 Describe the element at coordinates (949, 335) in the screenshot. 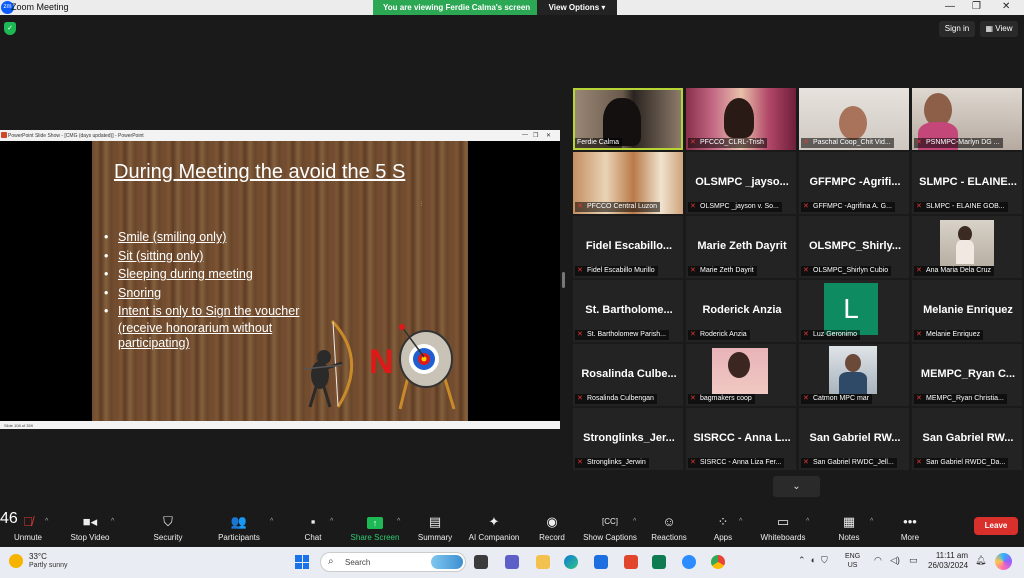

I see `participant-name-label: ✕ Melanie Enriquez` at that location.